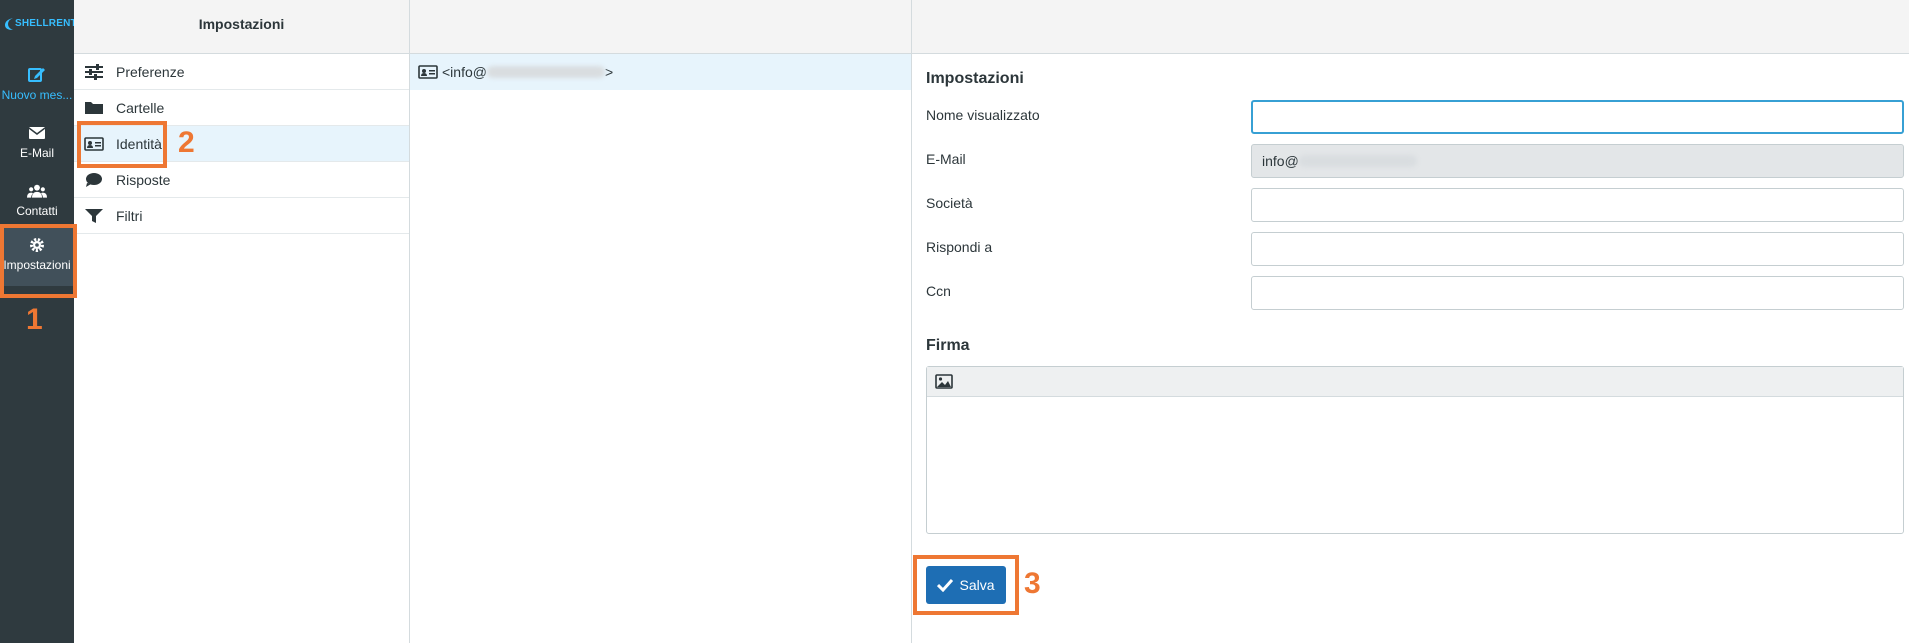 This screenshot has width=1909, height=643. Describe the element at coordinates (983, 115) in the screenshot. I see `name-label: Nome visualizzato` at that location.